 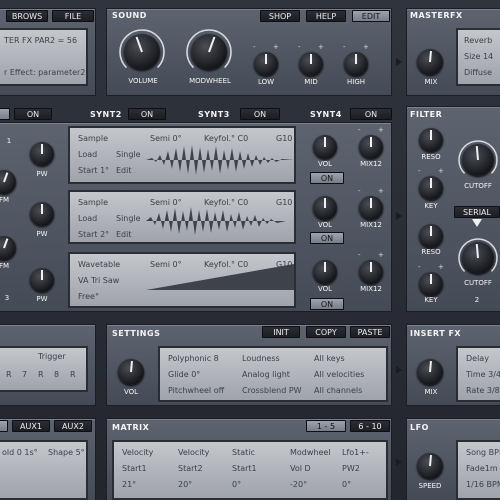 What do you see at coordinates (260, 114) in the screenshot?
I see `synt3-on-button: ON` at bounding box center [260, 114].